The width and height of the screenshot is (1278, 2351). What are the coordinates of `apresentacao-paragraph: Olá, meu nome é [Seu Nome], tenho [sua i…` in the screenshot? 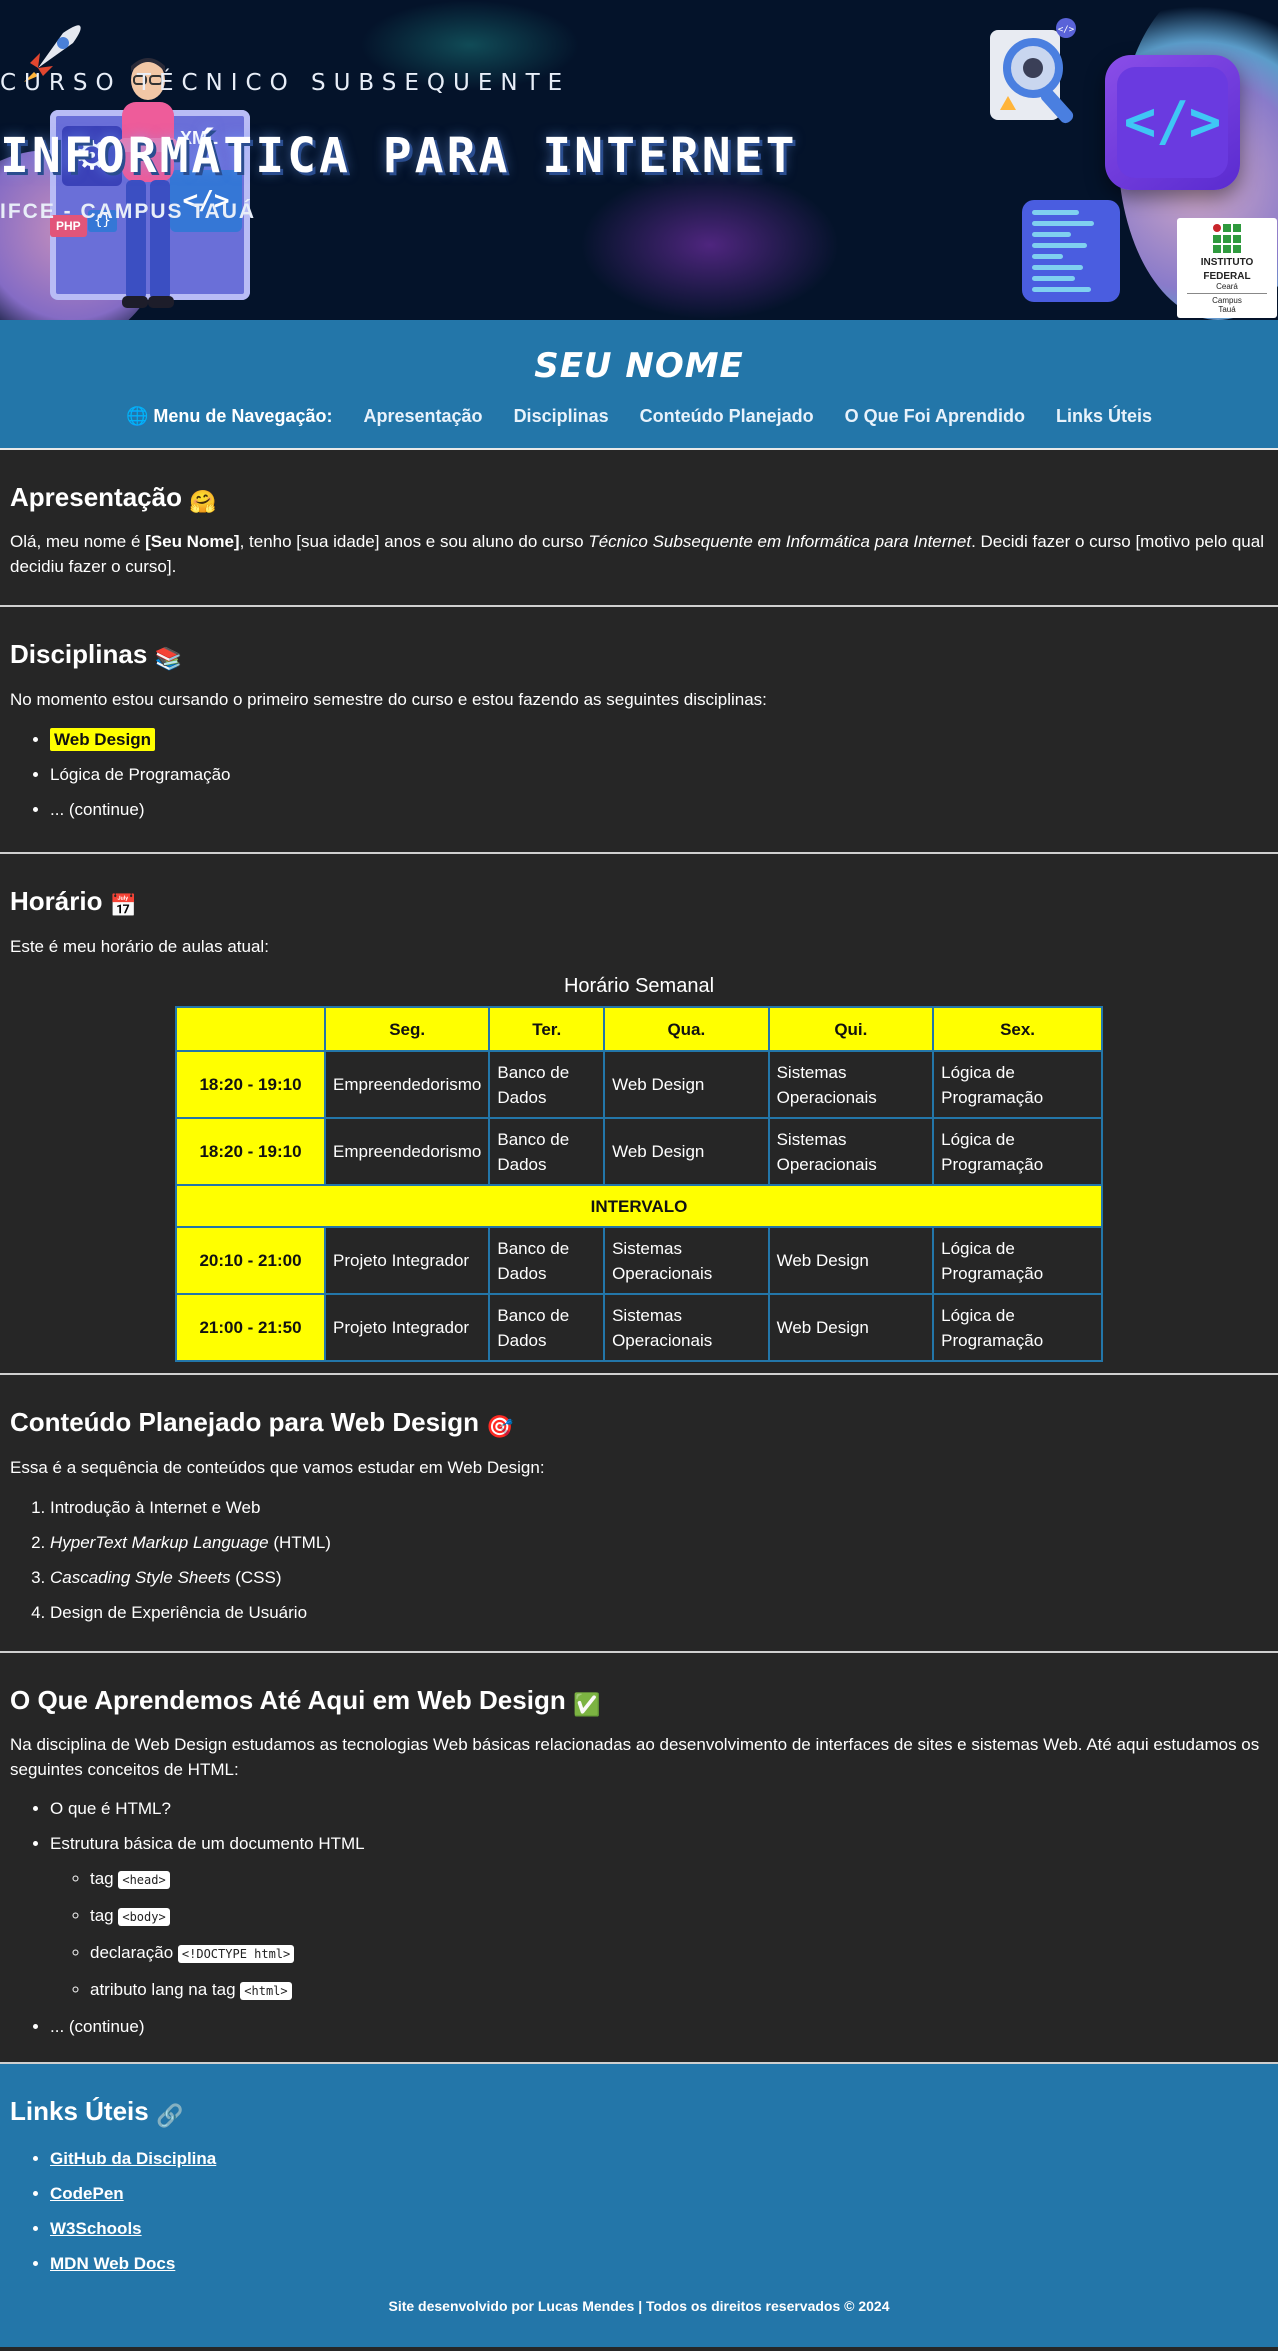 It's located at (637, 554).